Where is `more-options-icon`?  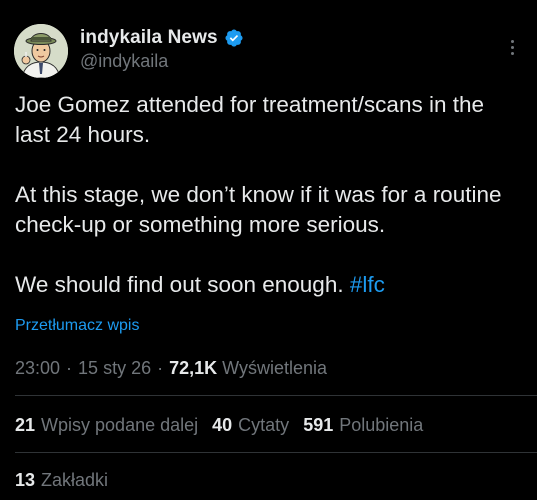 more-options-icon is located at coordinates (512, 47).